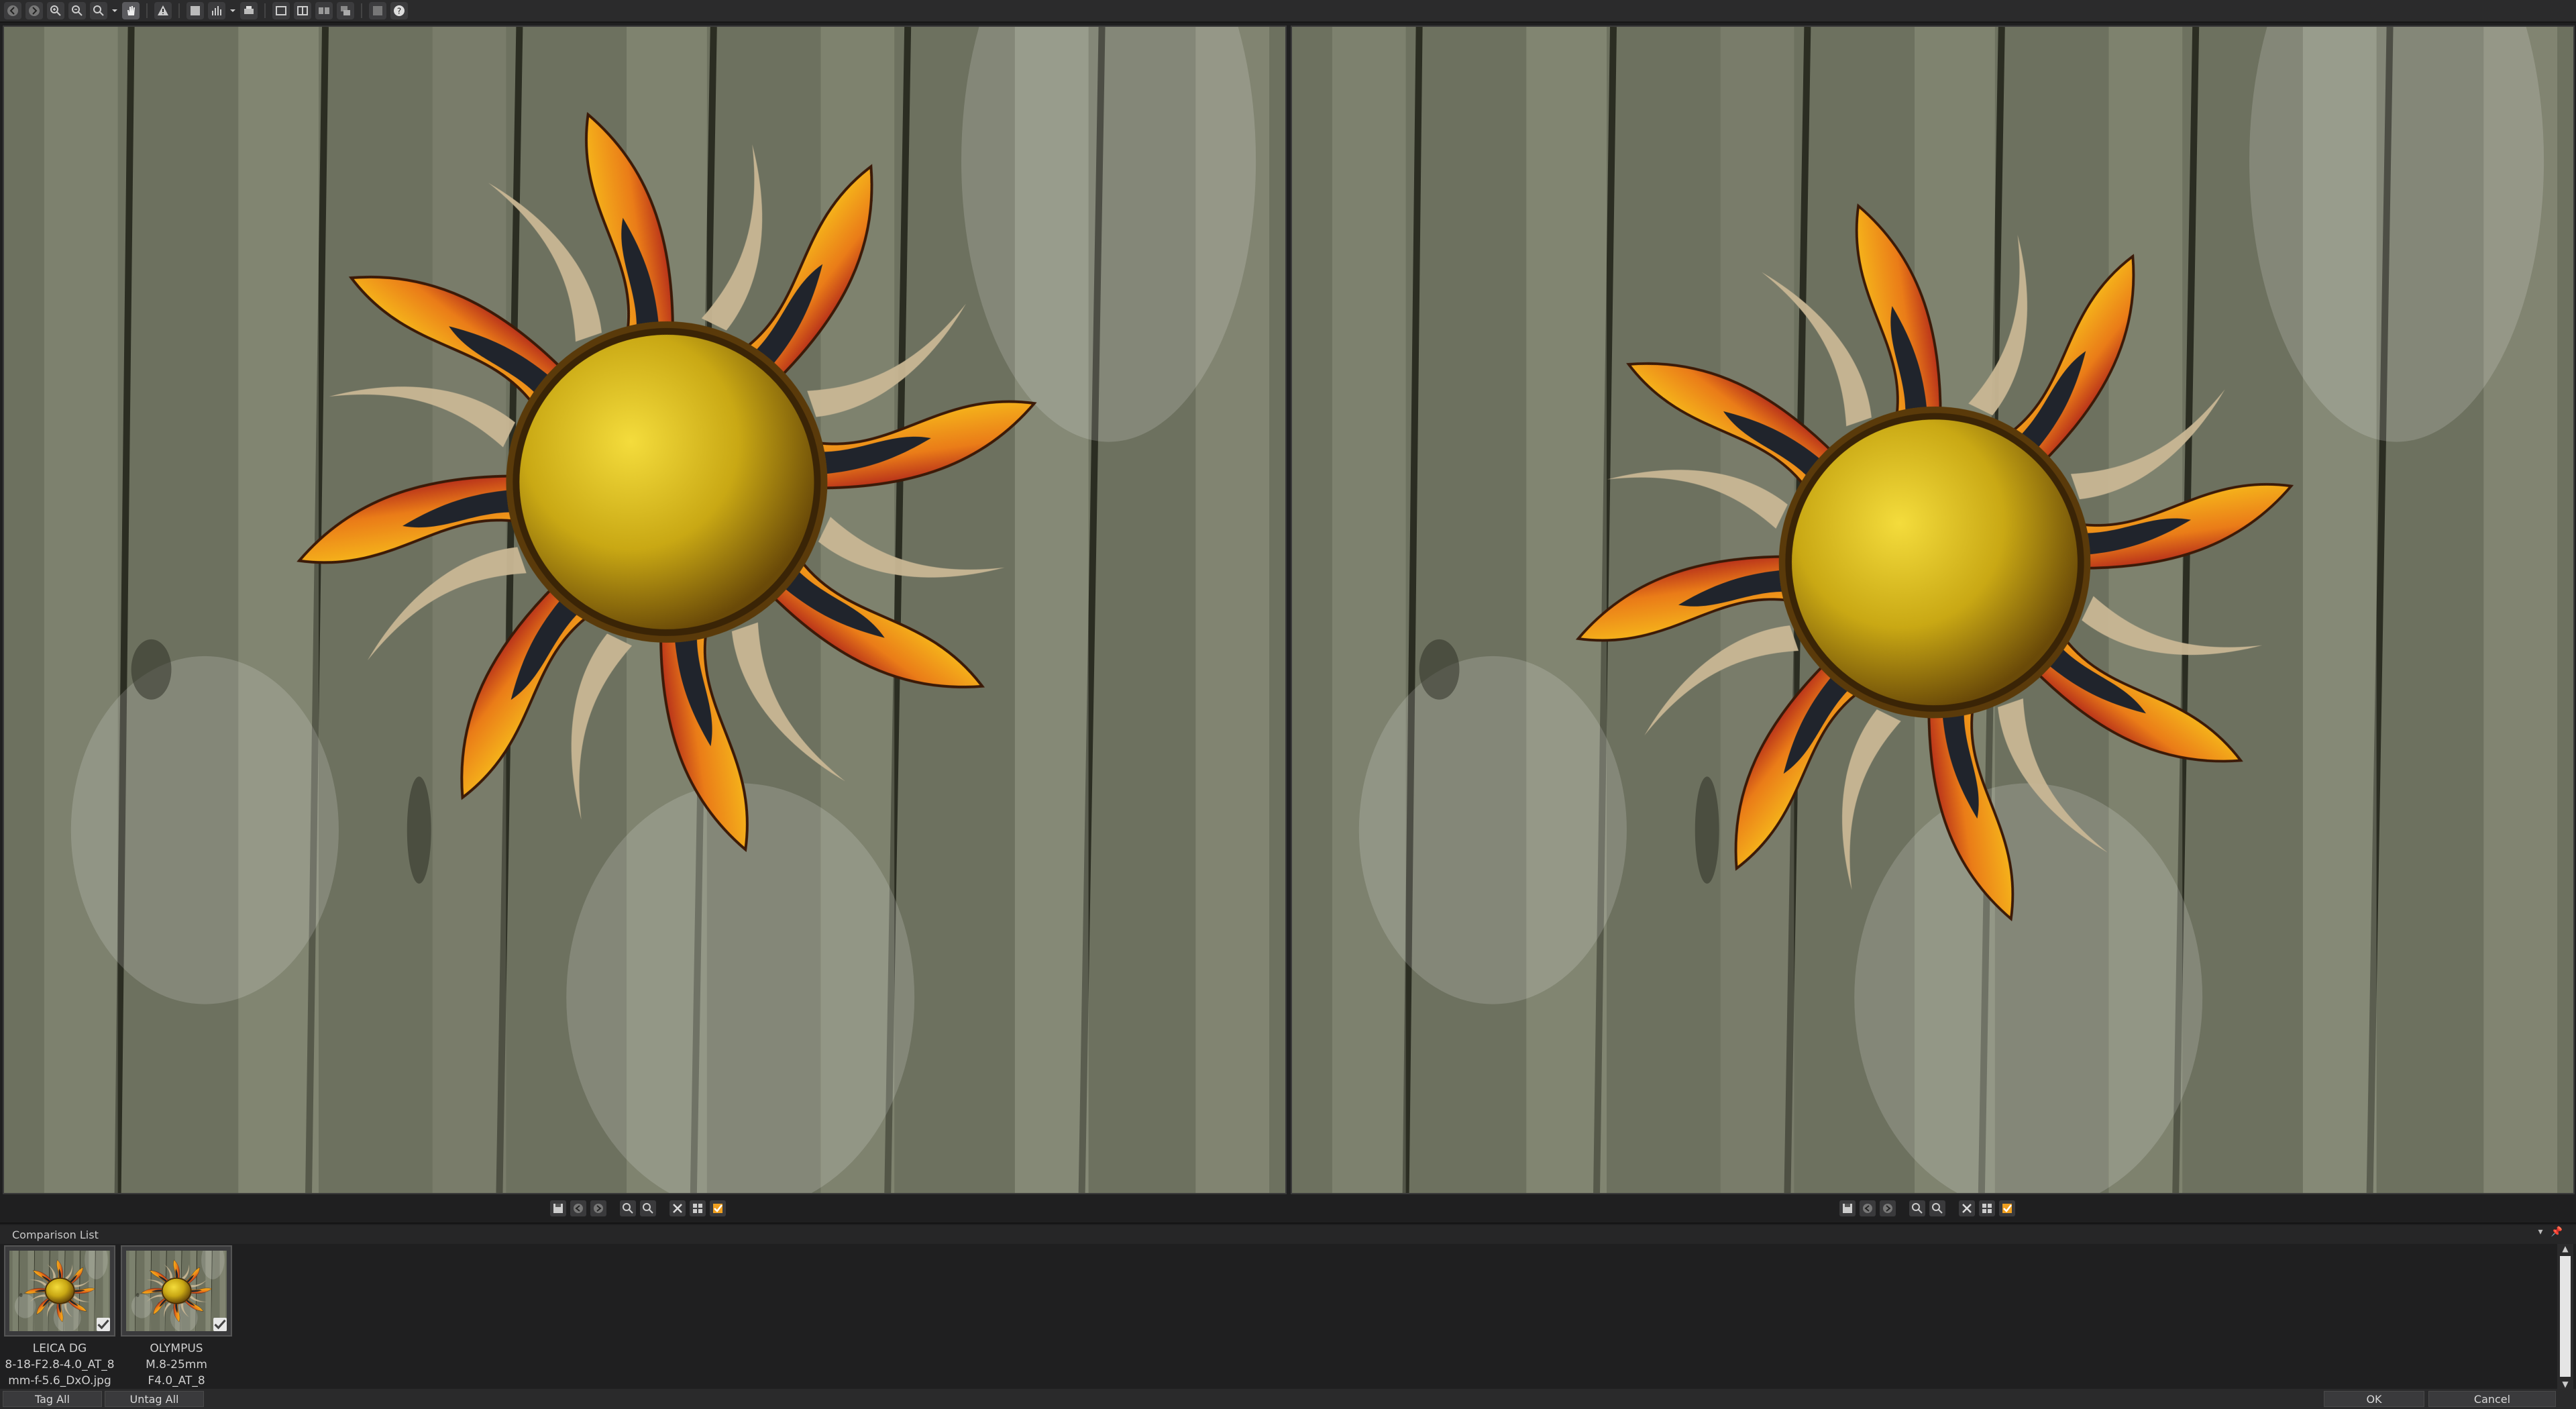 This screenshot has height=1409, width=2576. I want to click on cancel-button: Cancel, so click(2492, 1399).